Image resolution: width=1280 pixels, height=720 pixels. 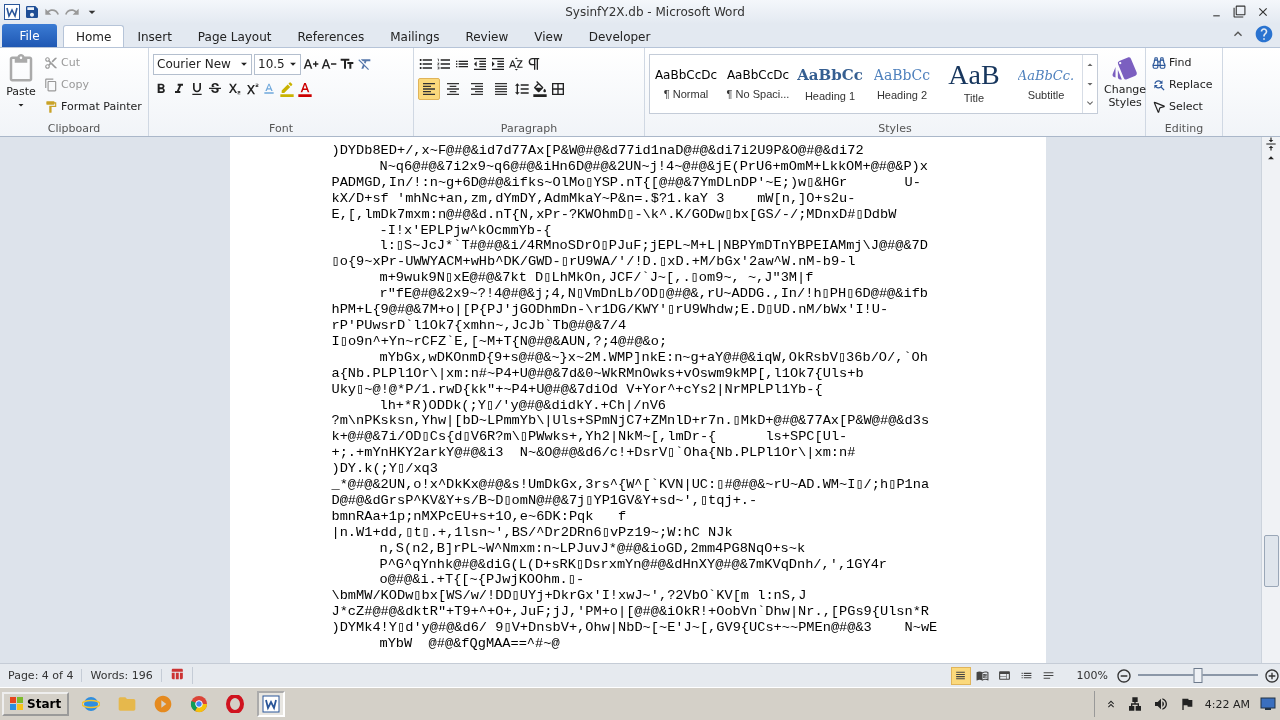 What do you see at coordinates (305, 89) in the screenshot?
I see `font-color-icon` at bounding box center [305, 89].